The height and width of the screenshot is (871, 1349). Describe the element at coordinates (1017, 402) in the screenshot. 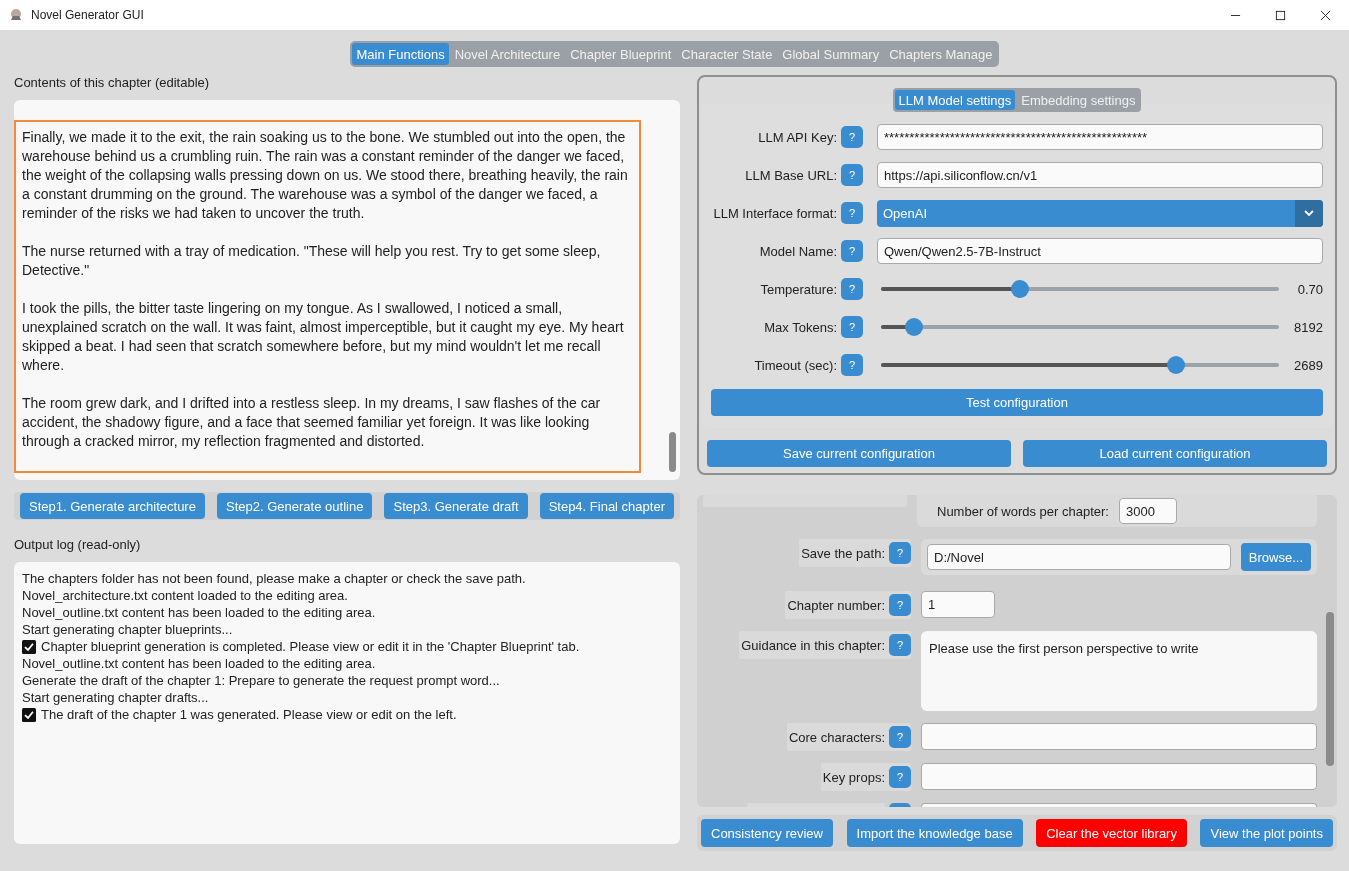

I see `test-button: Test configuration` at that location.